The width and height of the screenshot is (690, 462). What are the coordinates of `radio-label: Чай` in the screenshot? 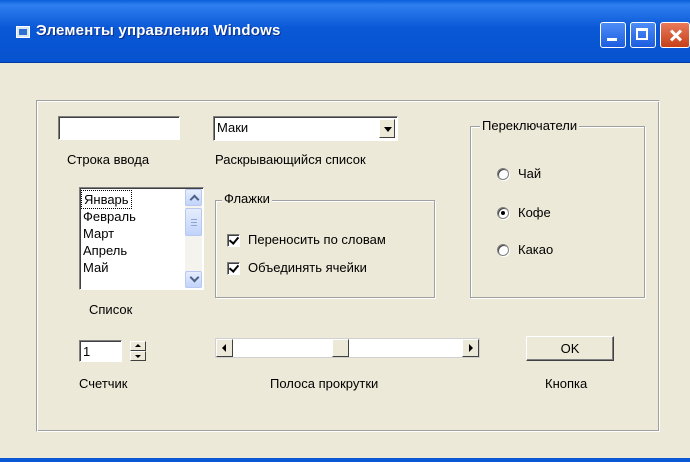 It's located at (529, 173).